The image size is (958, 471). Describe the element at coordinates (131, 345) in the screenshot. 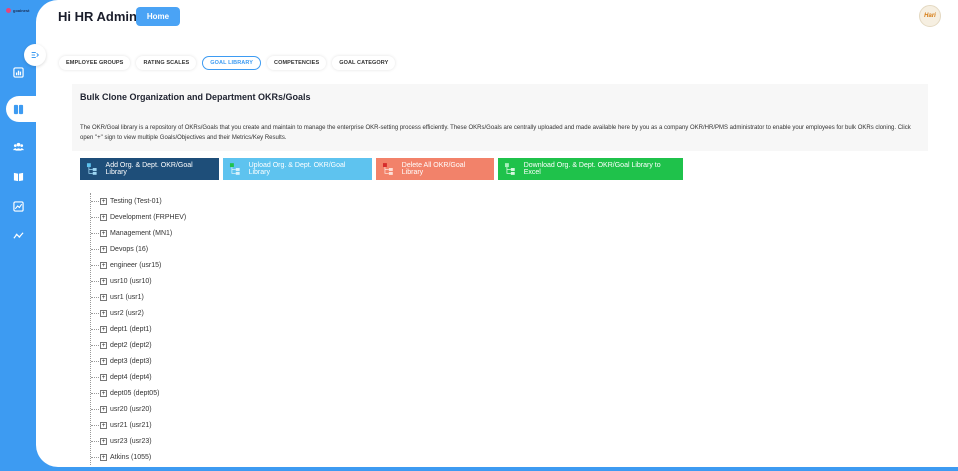

I see `tree-node-label: dept2 (dept2)` at that location.